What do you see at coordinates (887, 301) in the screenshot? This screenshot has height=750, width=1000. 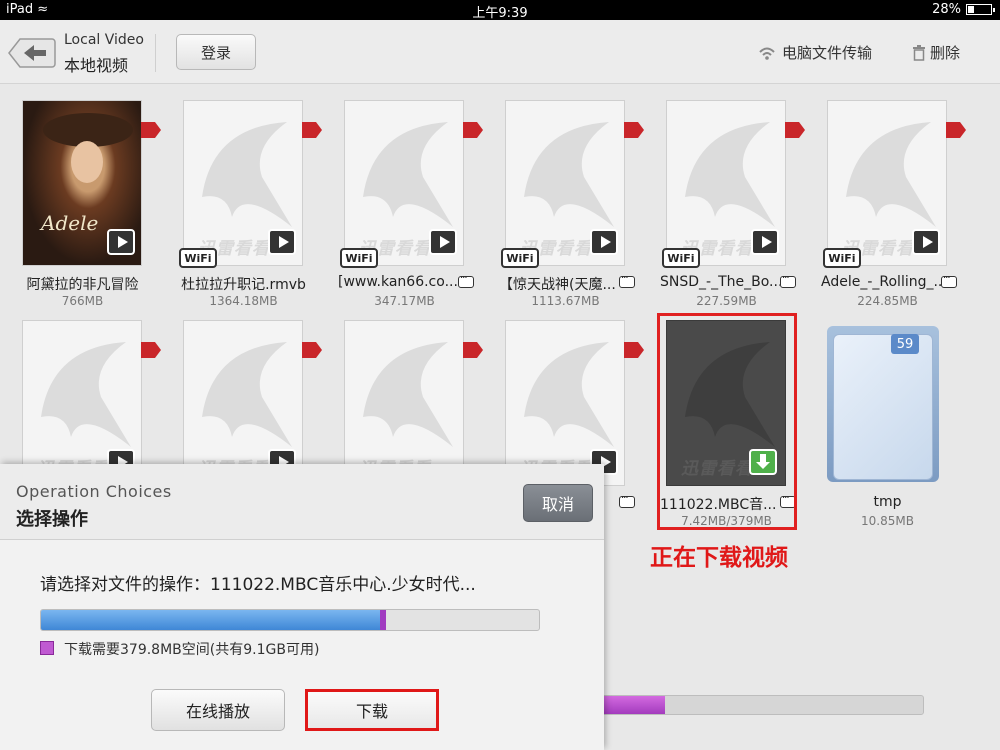 I see `video-size: 224.85MB` at bounding box center [887, 301].